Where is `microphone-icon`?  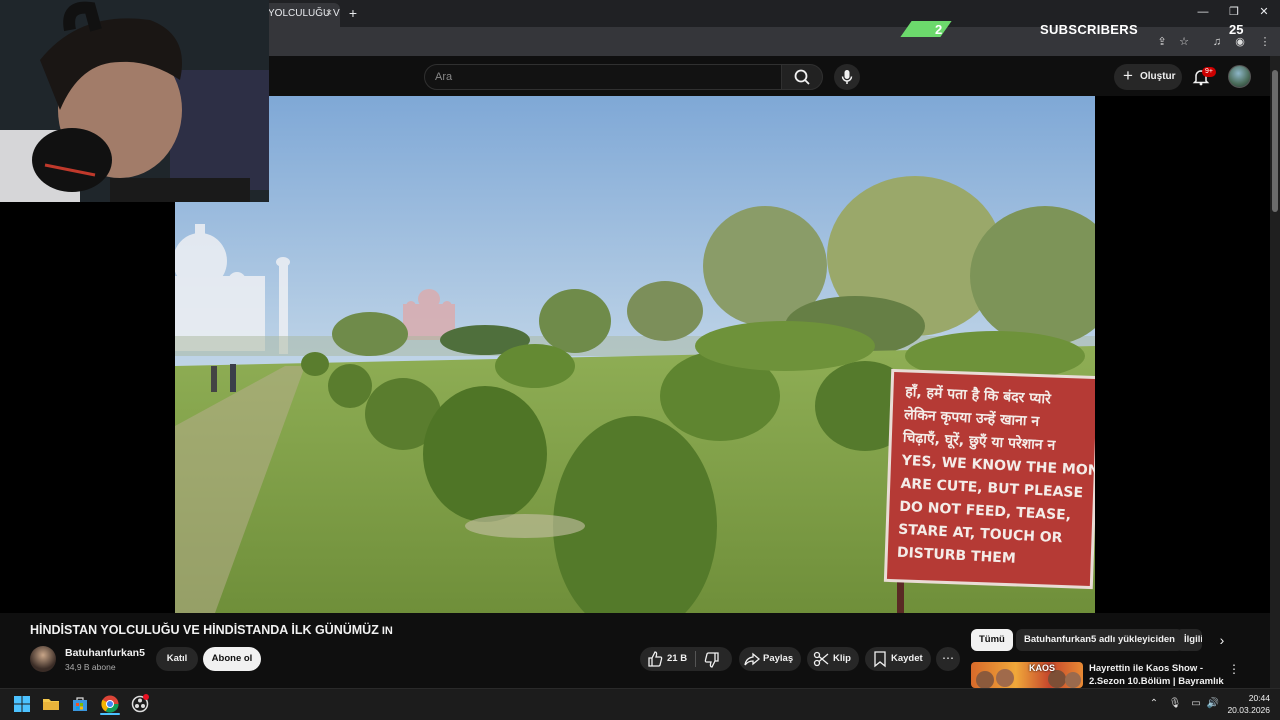
microphone-icon is located at coordinates (847, 77).